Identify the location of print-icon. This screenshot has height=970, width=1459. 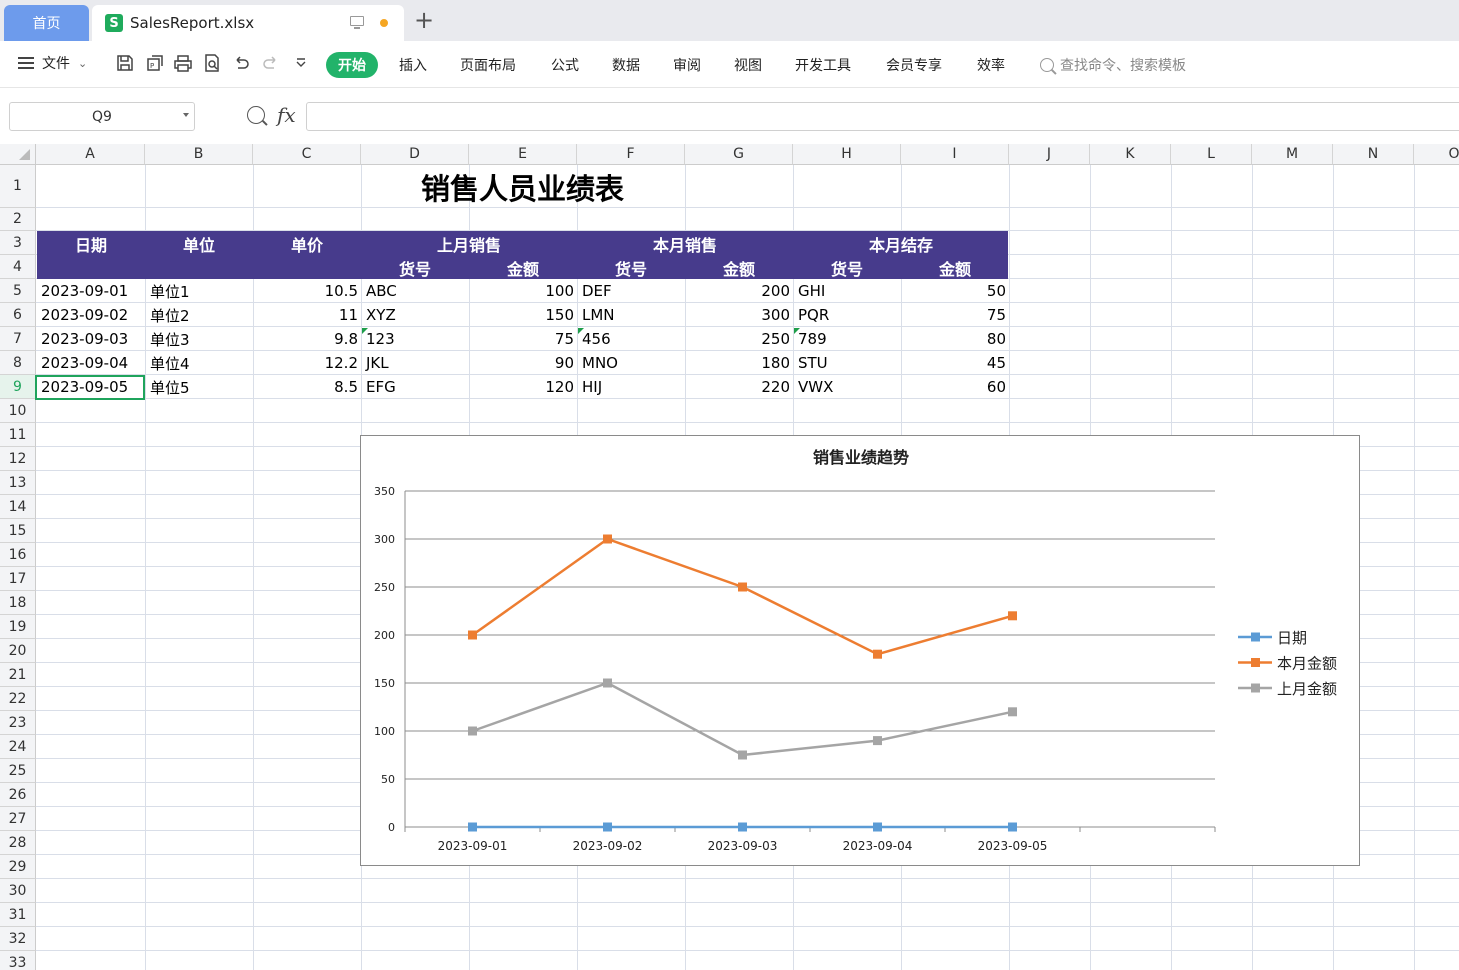
(183, 63).